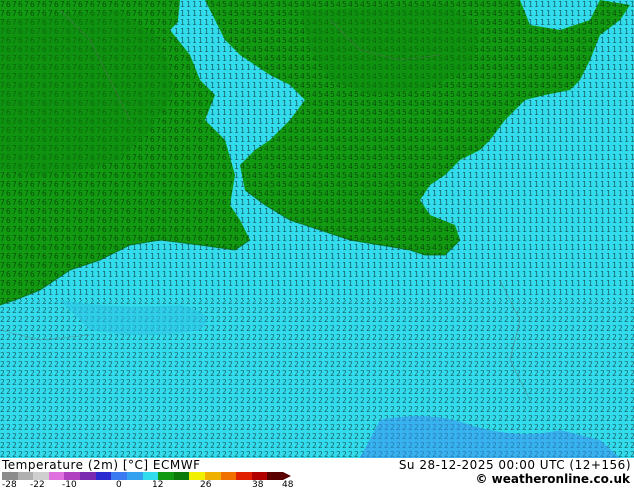  Describe the element at coordinates (288, 485) in the screenshot. I see `scale-label: 48` at that location.